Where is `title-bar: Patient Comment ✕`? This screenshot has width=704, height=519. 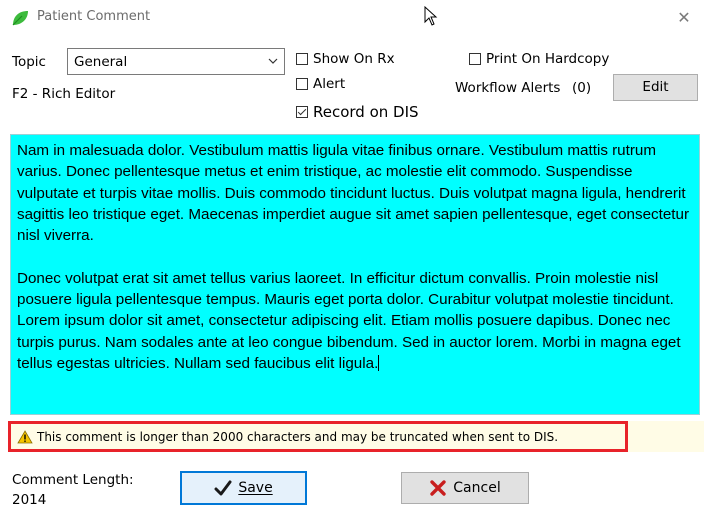 title-bar: Patient Comment ✕ is located at coordinates (352, 18).